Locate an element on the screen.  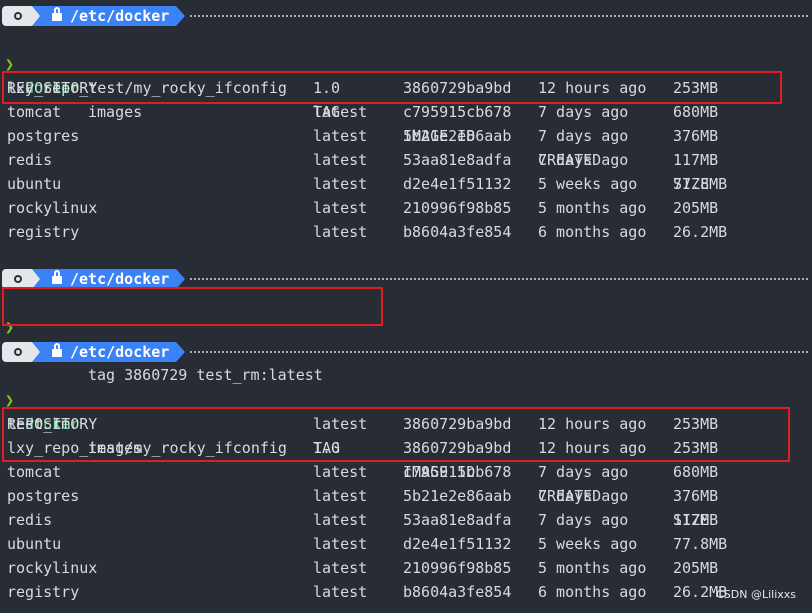
cell-size: 680MB is located at coordinates (696, 472).